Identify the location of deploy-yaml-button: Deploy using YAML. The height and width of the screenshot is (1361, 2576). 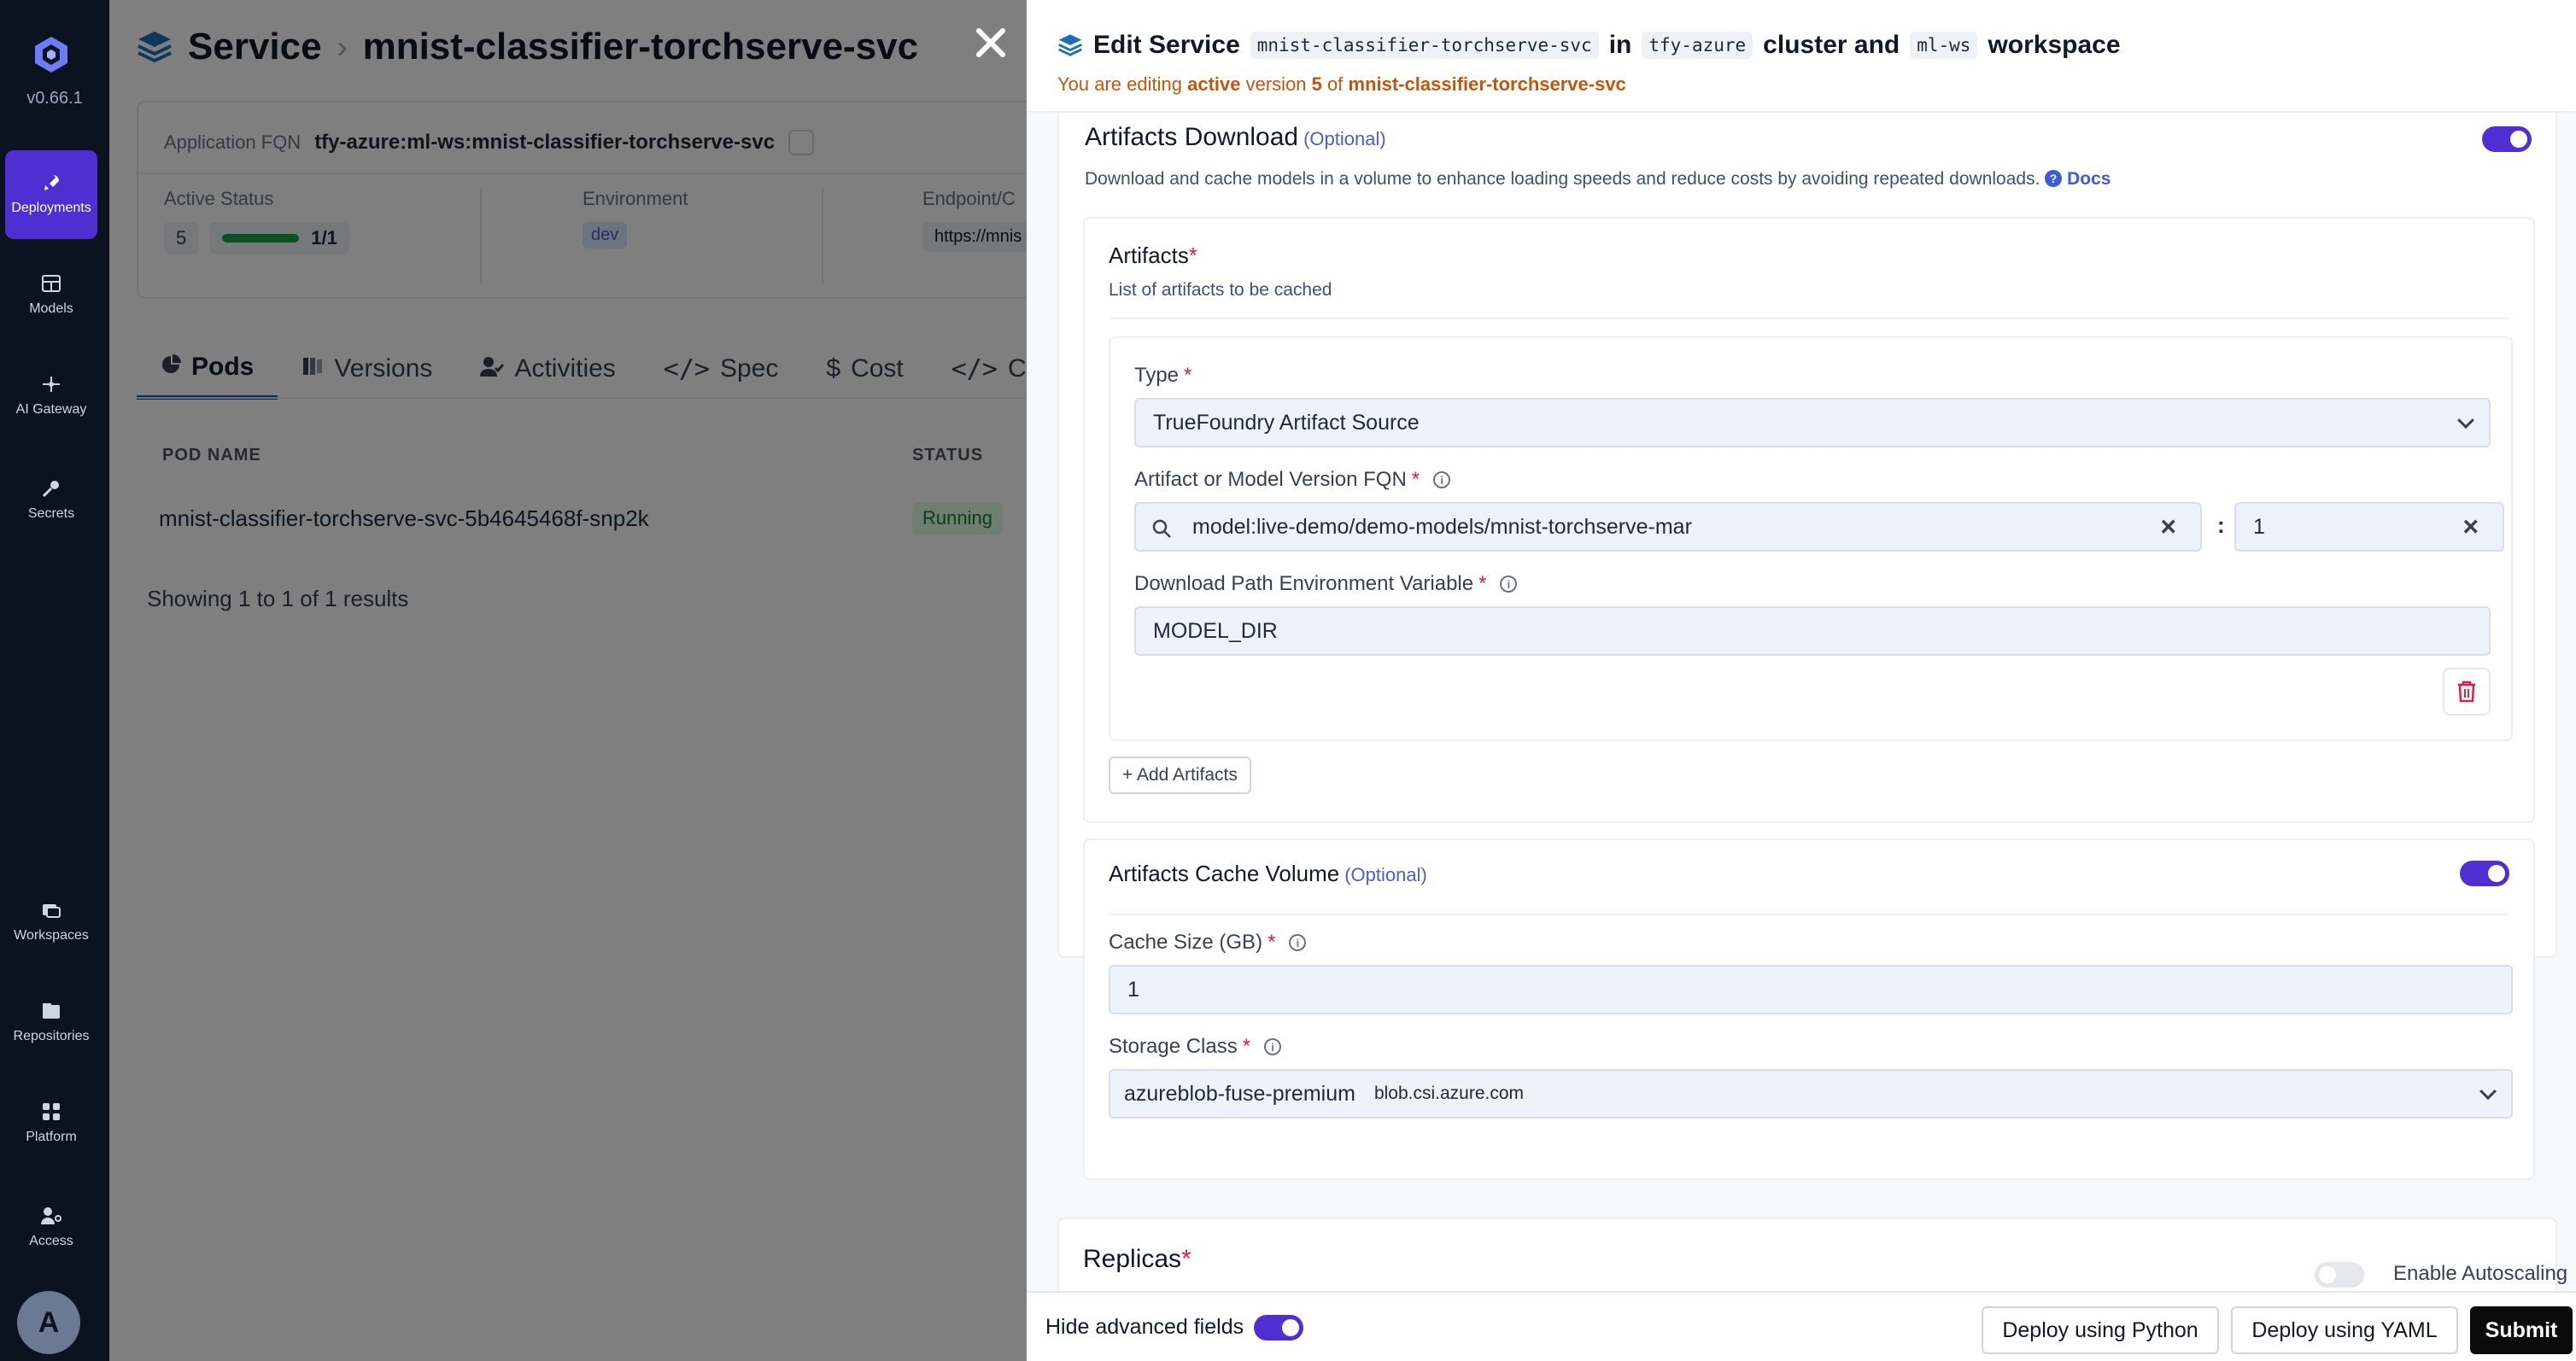
(2344, 1330).